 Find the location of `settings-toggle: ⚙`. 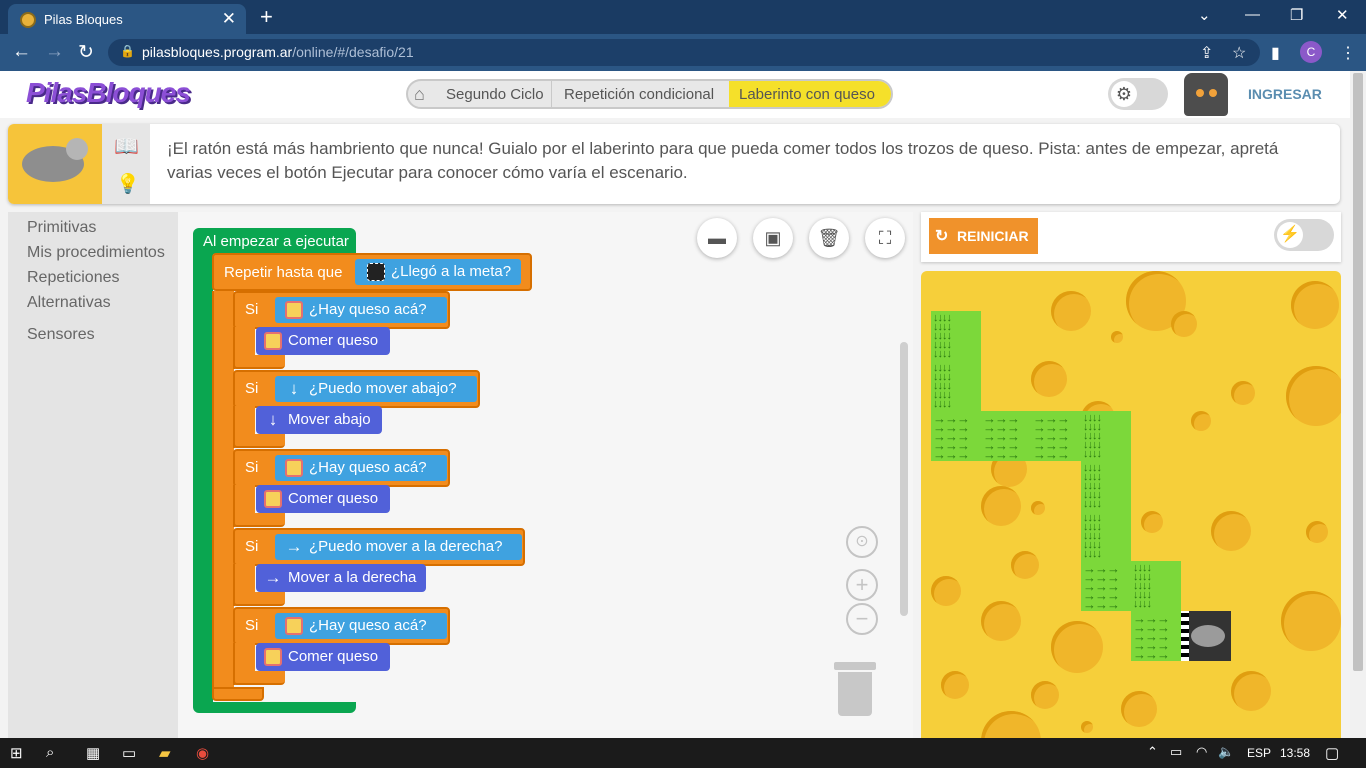

settings-toggle: ⚙ is located at coordinates (1138, 94).